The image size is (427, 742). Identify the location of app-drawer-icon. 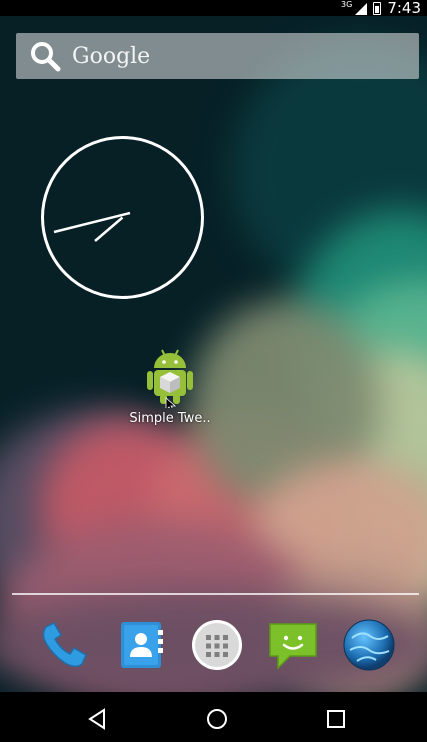
(217, 645).